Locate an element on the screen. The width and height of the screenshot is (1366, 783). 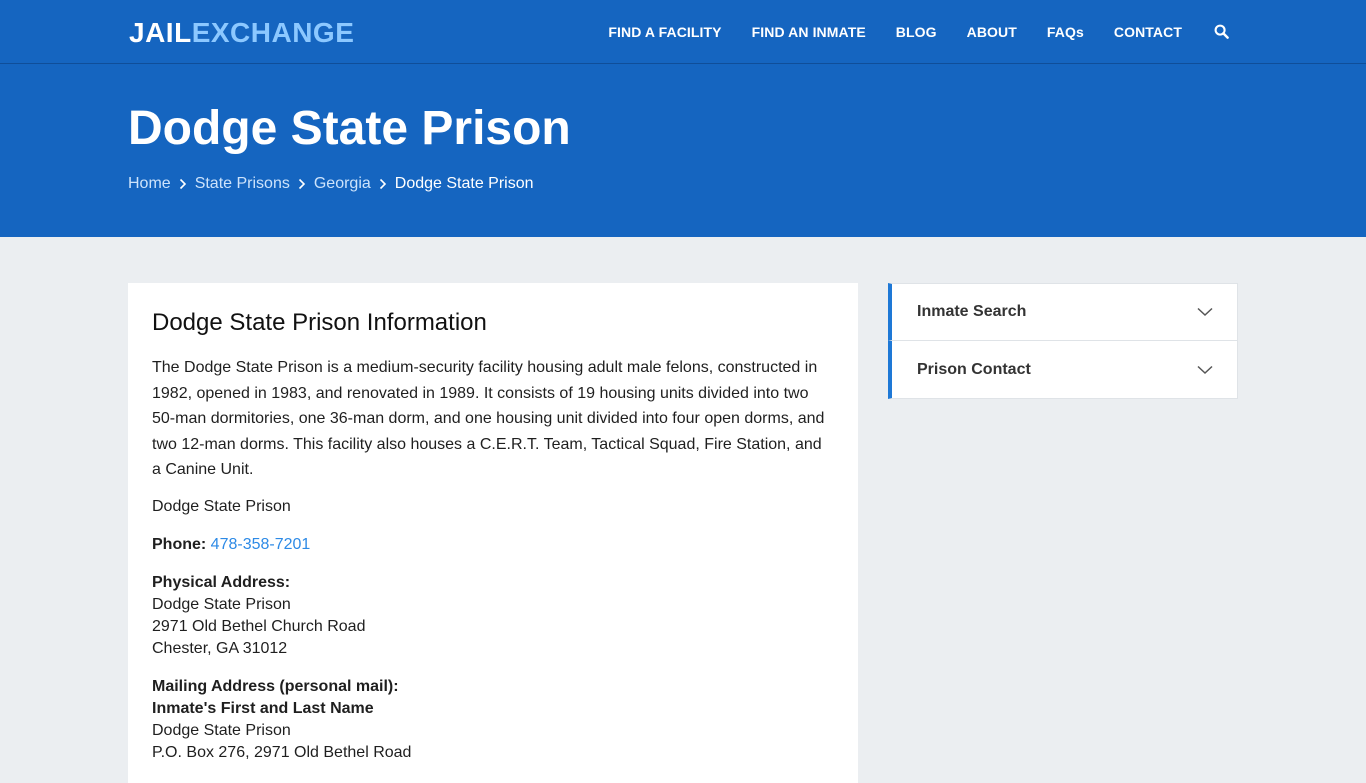
nav-contact: CONTACT is located at coordinates (1148, 32).